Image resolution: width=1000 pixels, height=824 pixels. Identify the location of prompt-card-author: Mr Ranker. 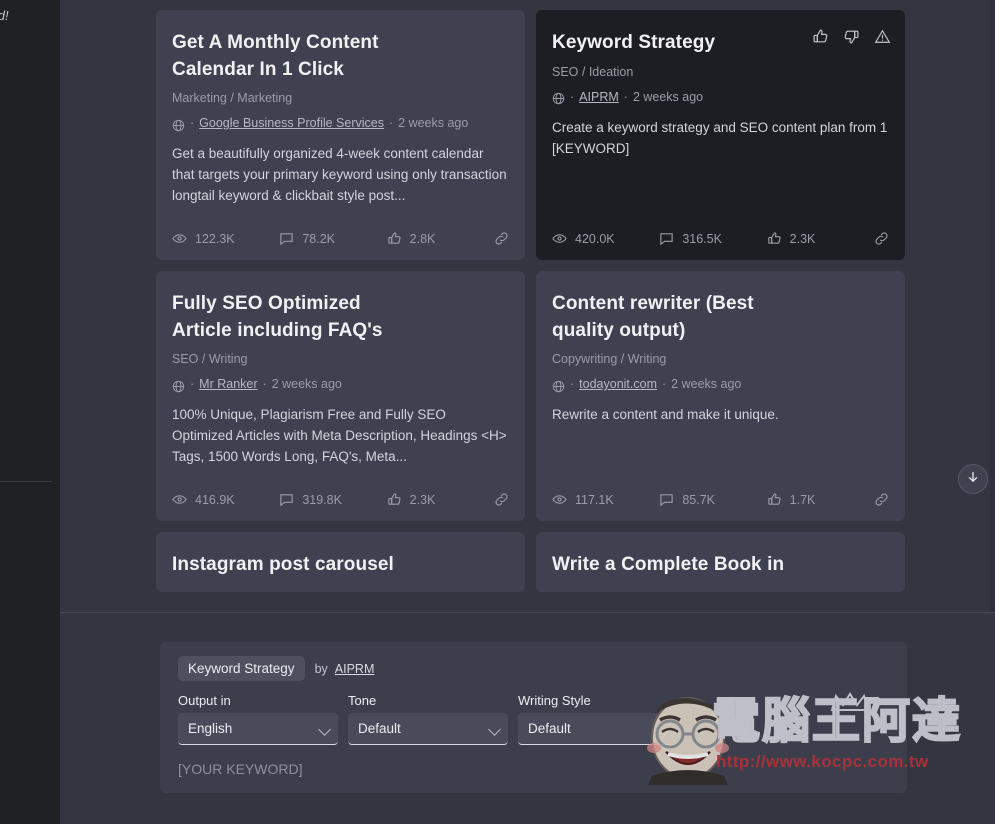
(228, 384).